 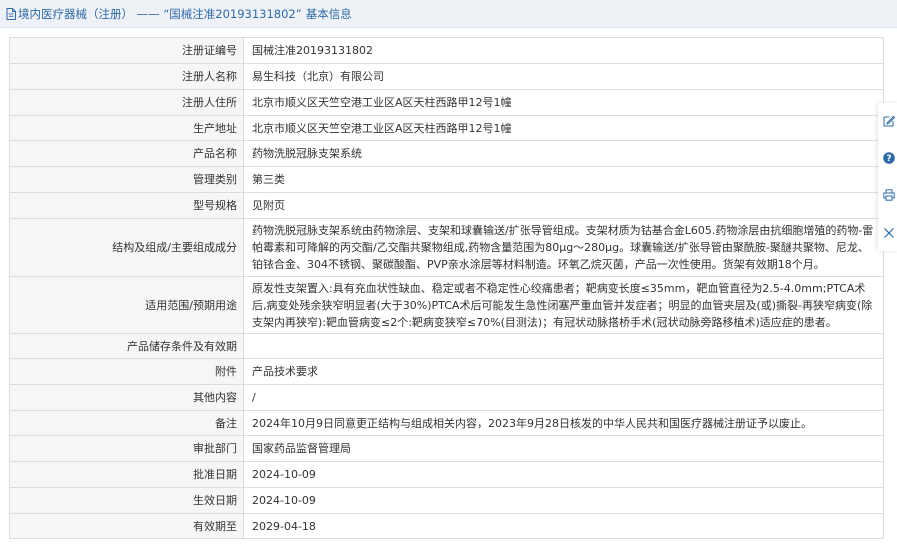 I want to click on table-row: 产品储存条件及有效期, so click(x=446, y=346).